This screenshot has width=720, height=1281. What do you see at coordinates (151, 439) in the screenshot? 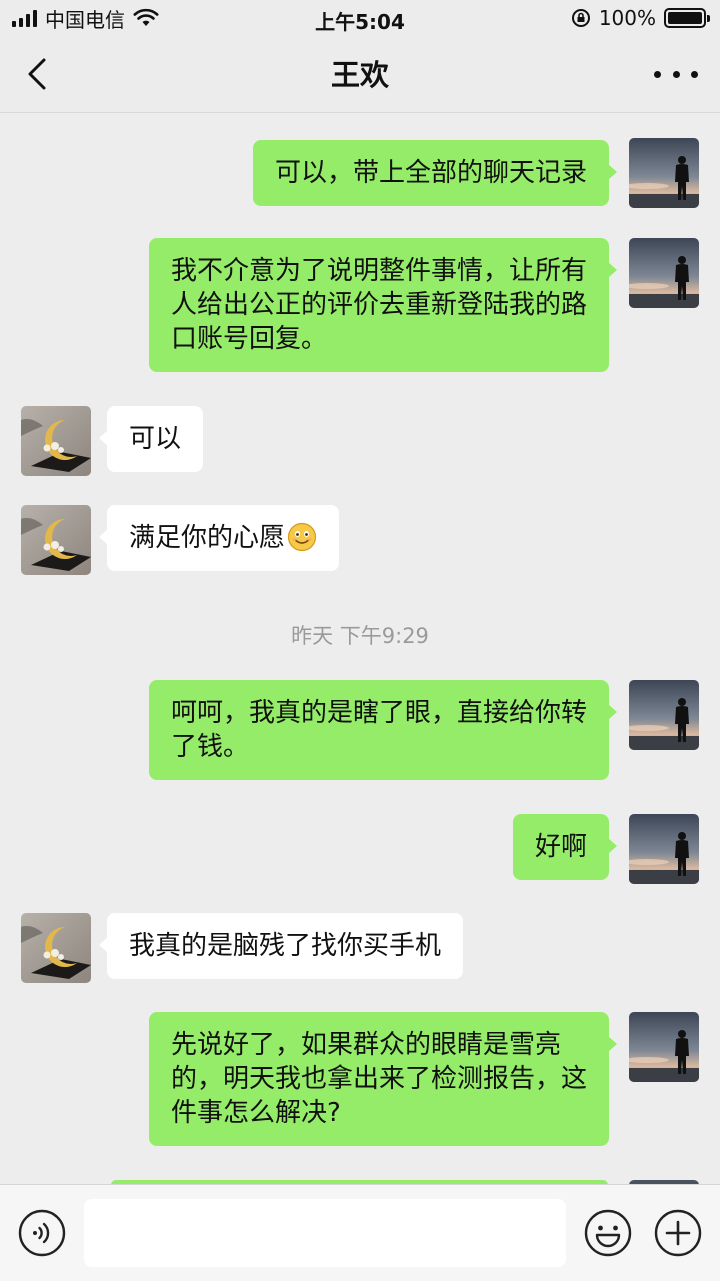
I see `message-bubble: 可以` at bounding box center [151, 439].